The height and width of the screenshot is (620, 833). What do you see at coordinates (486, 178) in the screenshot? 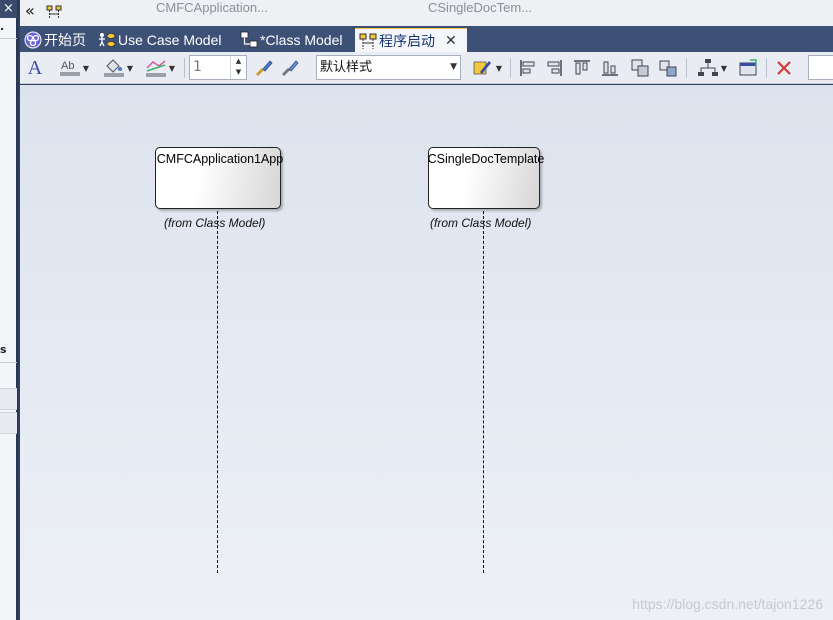
I see `lifeline-header: CSingleDocTemplate` at bounding box center [486, 178].